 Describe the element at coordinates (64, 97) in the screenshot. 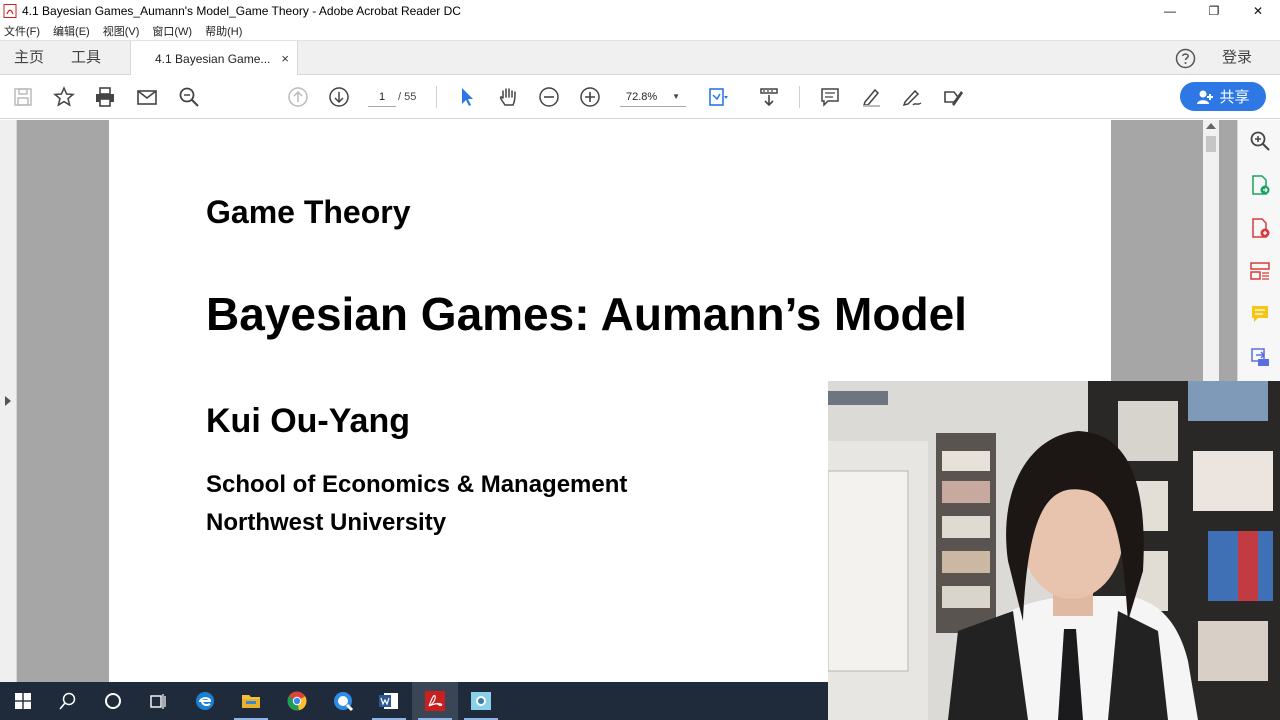

I see `bookmark-star-icon` at that location.